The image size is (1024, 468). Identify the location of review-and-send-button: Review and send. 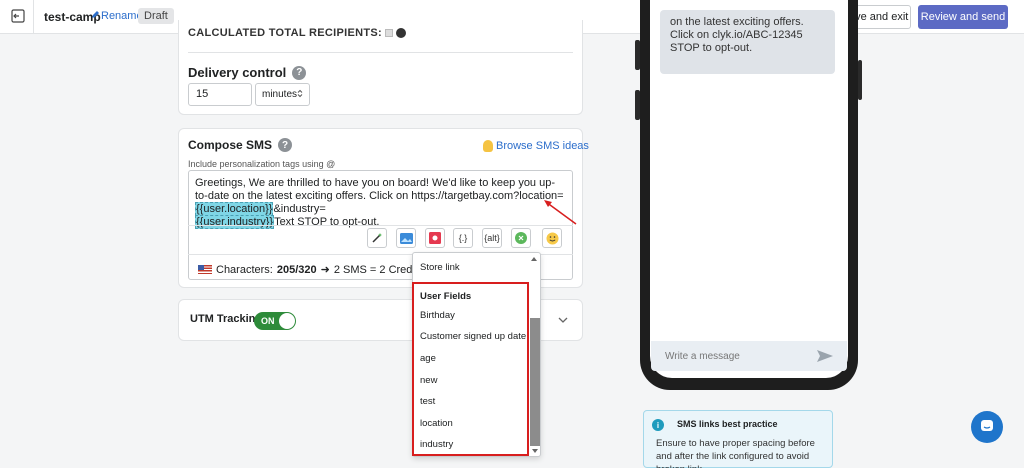
(963, 17).